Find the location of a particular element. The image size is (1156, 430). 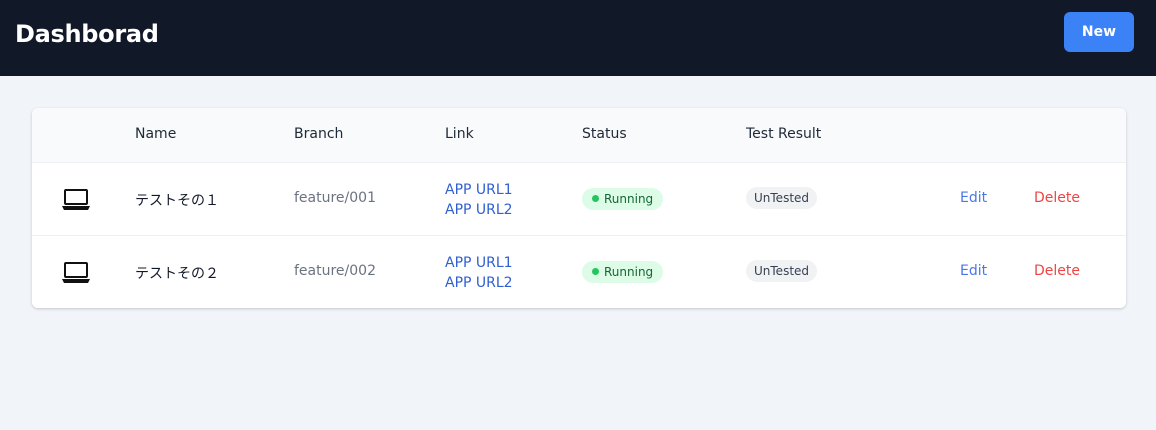

page-title: Dashborad is located at coordinates (87, 34).